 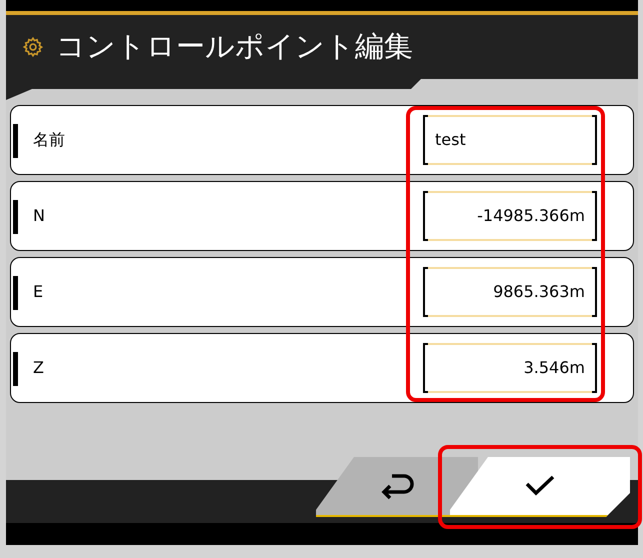 What do you see at coordinates (33, 47) in the screenshot?
I see `settings-icon` at bounding box center [33, 47].